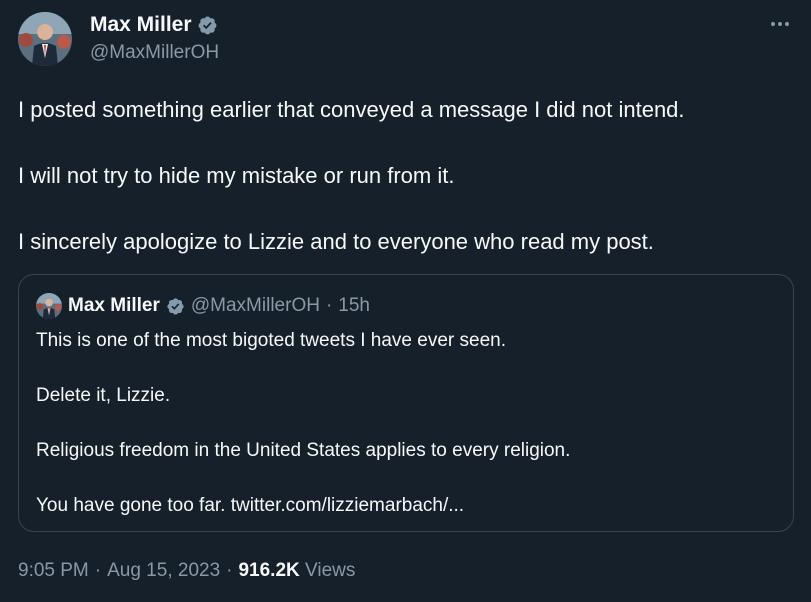 The image size is (811, 602). What do you see at coordinates (141, 25) in the screenshot?
I see `author-display-name: Max Miller` at bounding box center [141, 25].